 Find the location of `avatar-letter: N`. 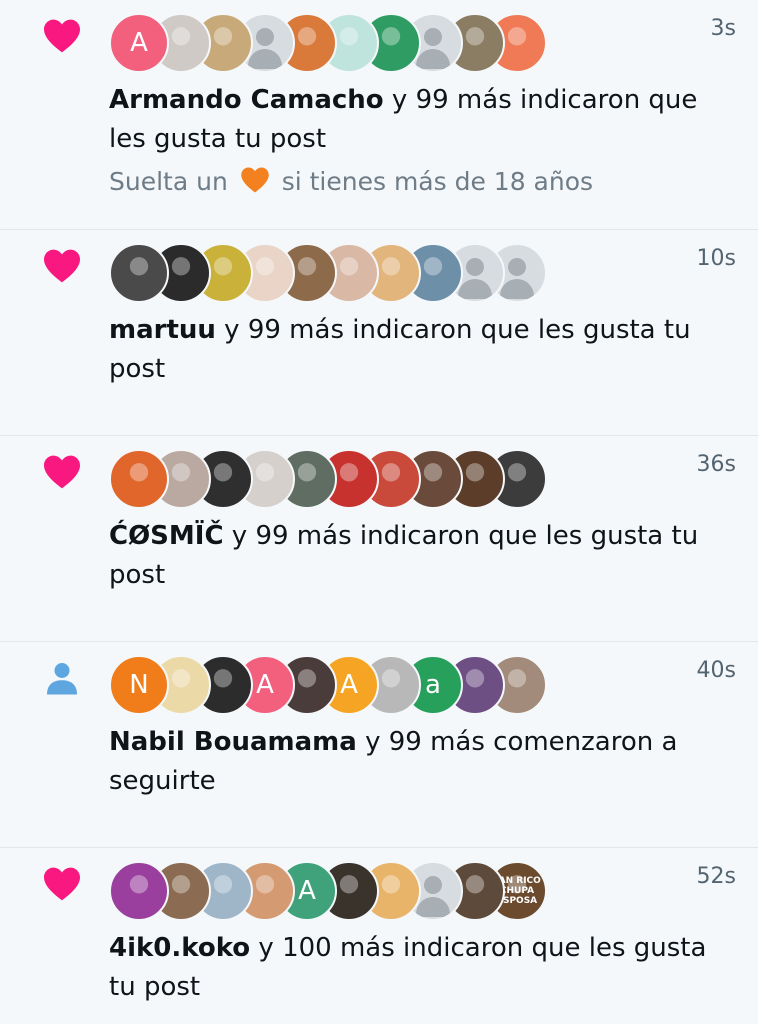

avatar-letter: N is located at coordinates (139, 685).